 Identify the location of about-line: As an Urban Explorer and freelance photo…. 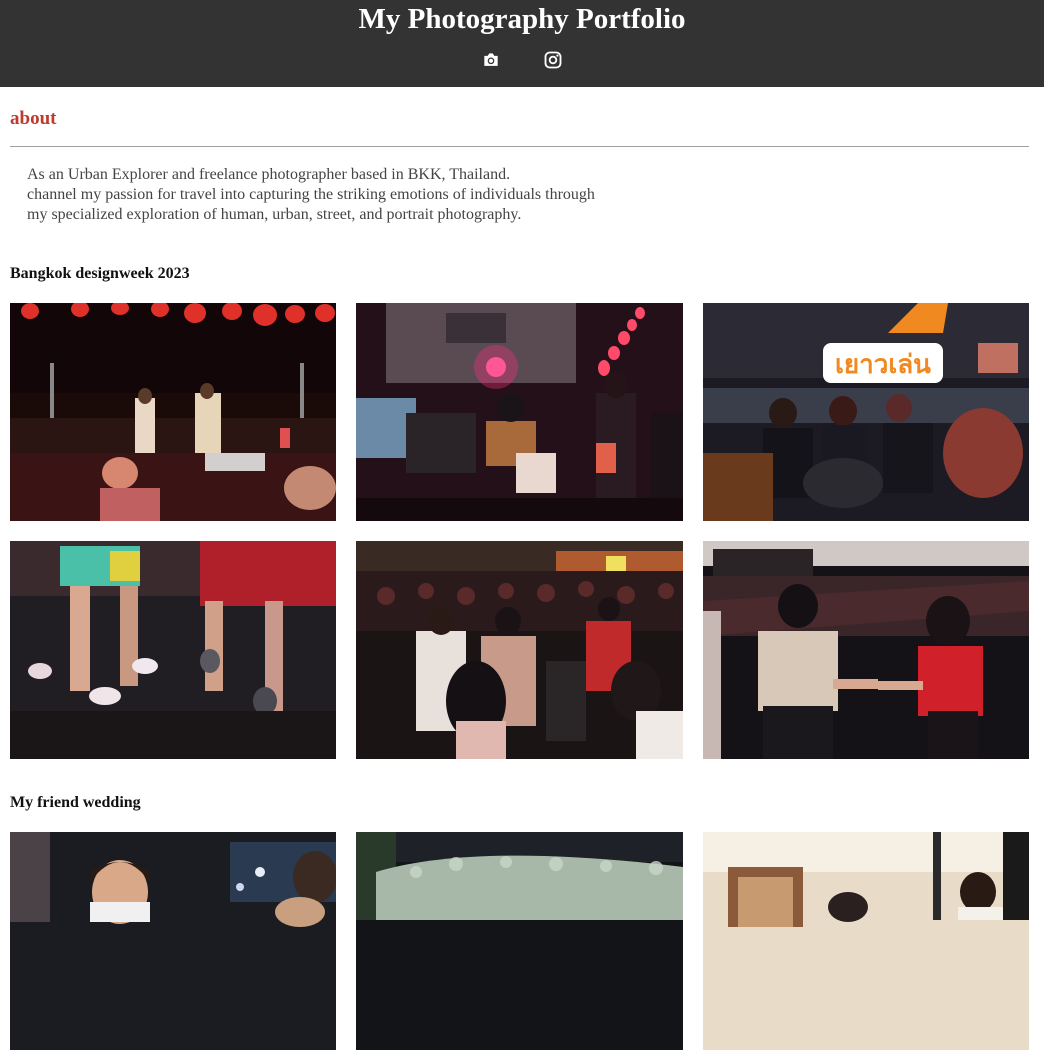
(269, 174).